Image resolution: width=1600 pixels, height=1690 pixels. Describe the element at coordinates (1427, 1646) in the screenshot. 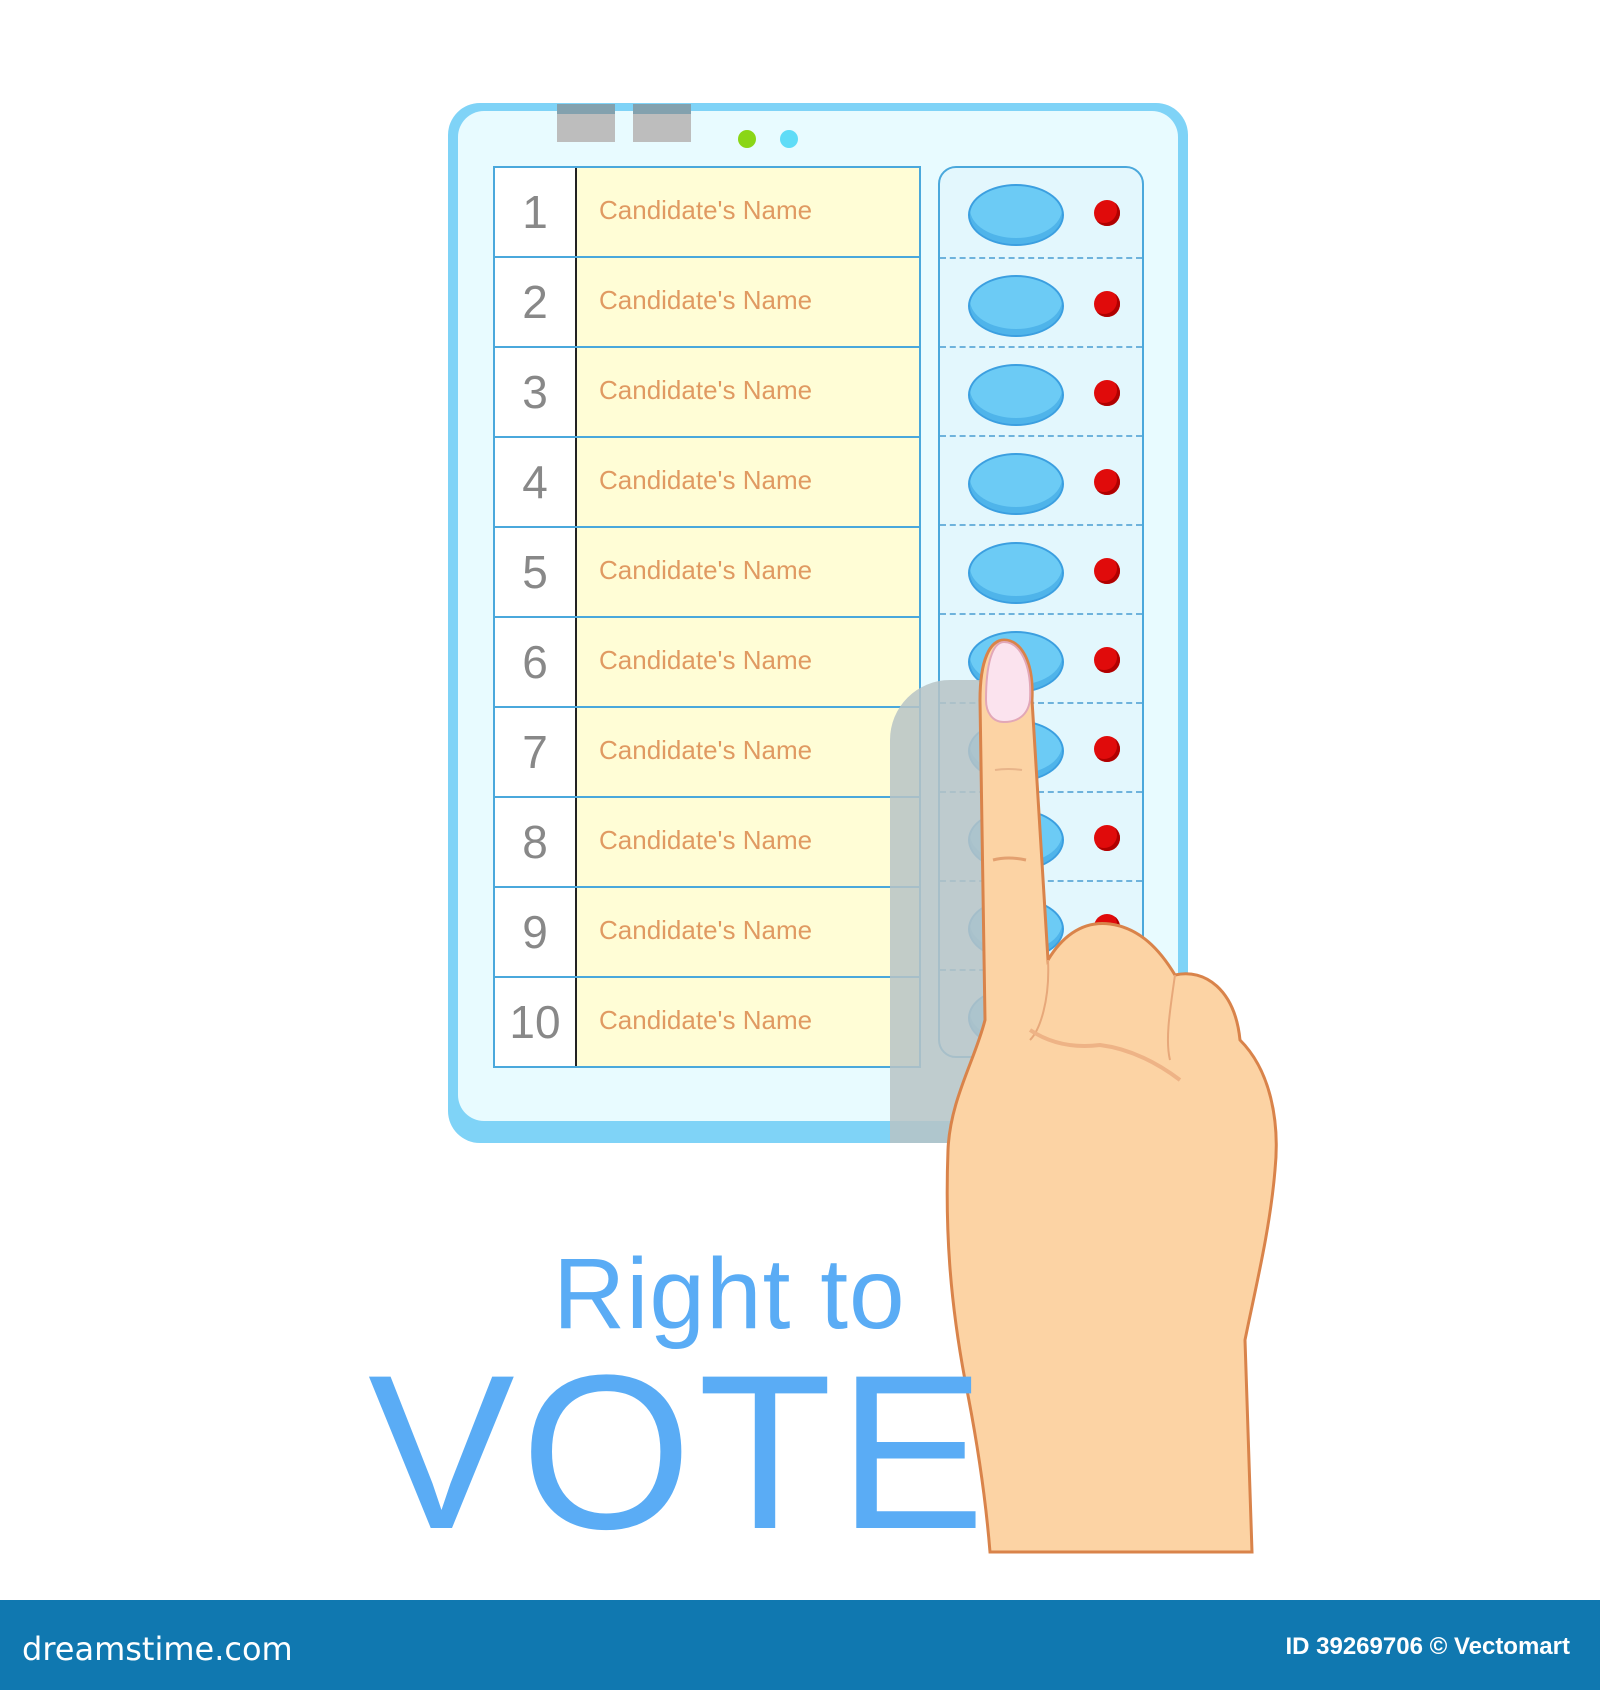

I see `image-credit: ID 39269706 © Vectomart` at that location.